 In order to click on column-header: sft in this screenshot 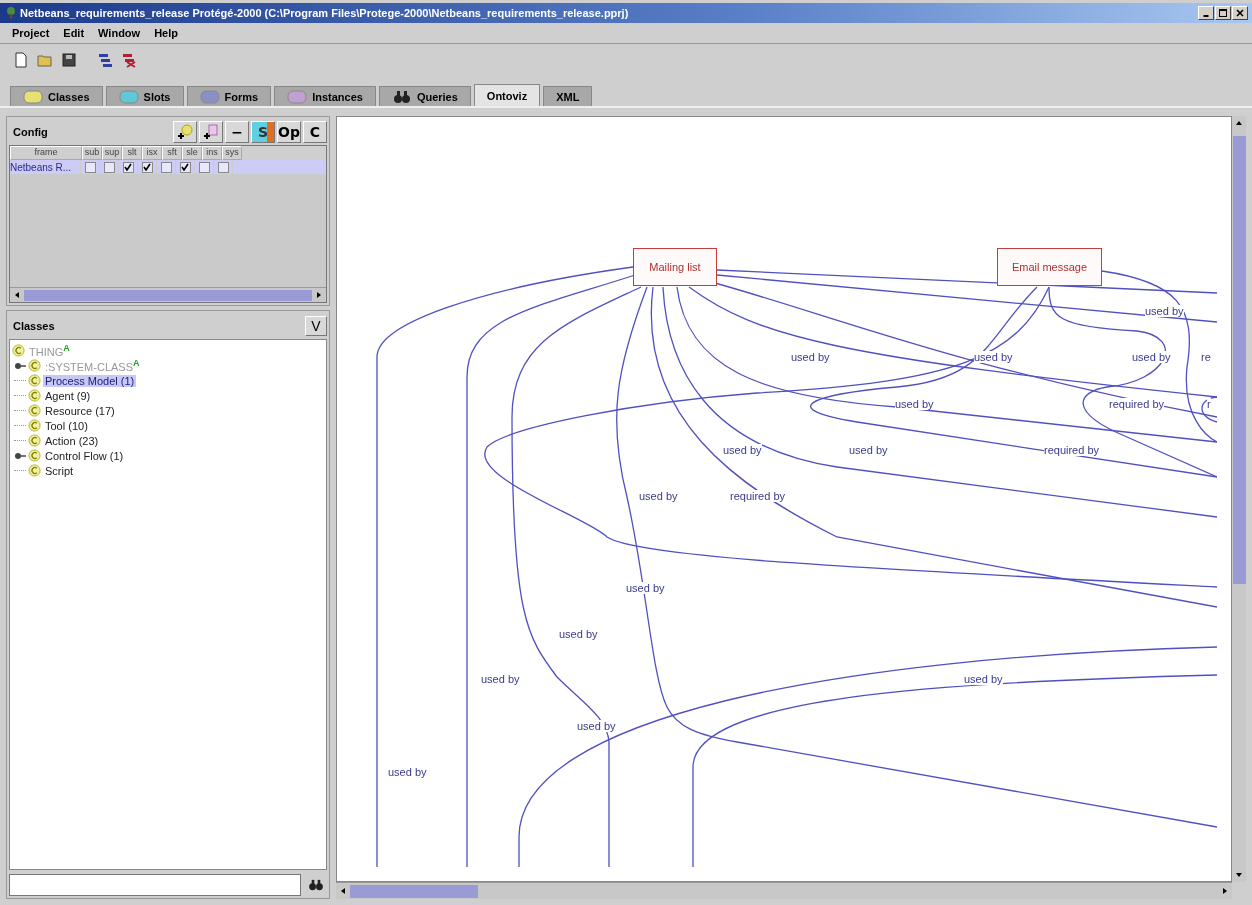, I will do `click(172, 153)`.